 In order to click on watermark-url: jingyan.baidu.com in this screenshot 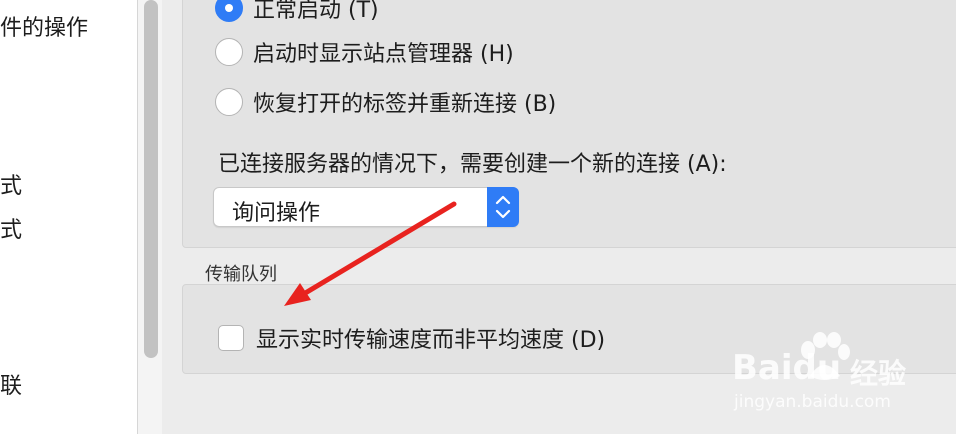, I will do `click(812, 402)`.